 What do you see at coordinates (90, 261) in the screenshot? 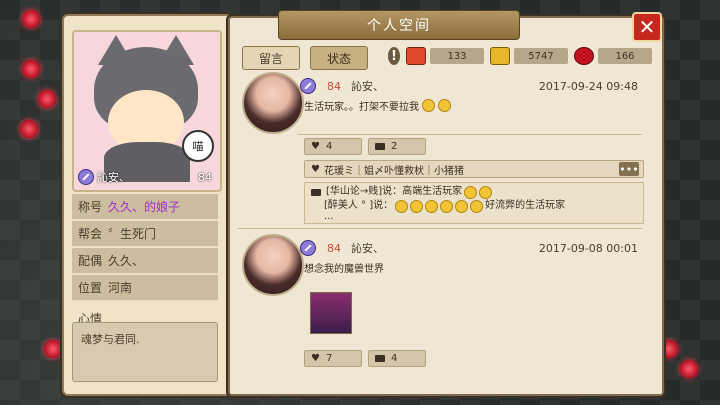
I see `spouse-label: 配偶` at bounding box center [90, 261].